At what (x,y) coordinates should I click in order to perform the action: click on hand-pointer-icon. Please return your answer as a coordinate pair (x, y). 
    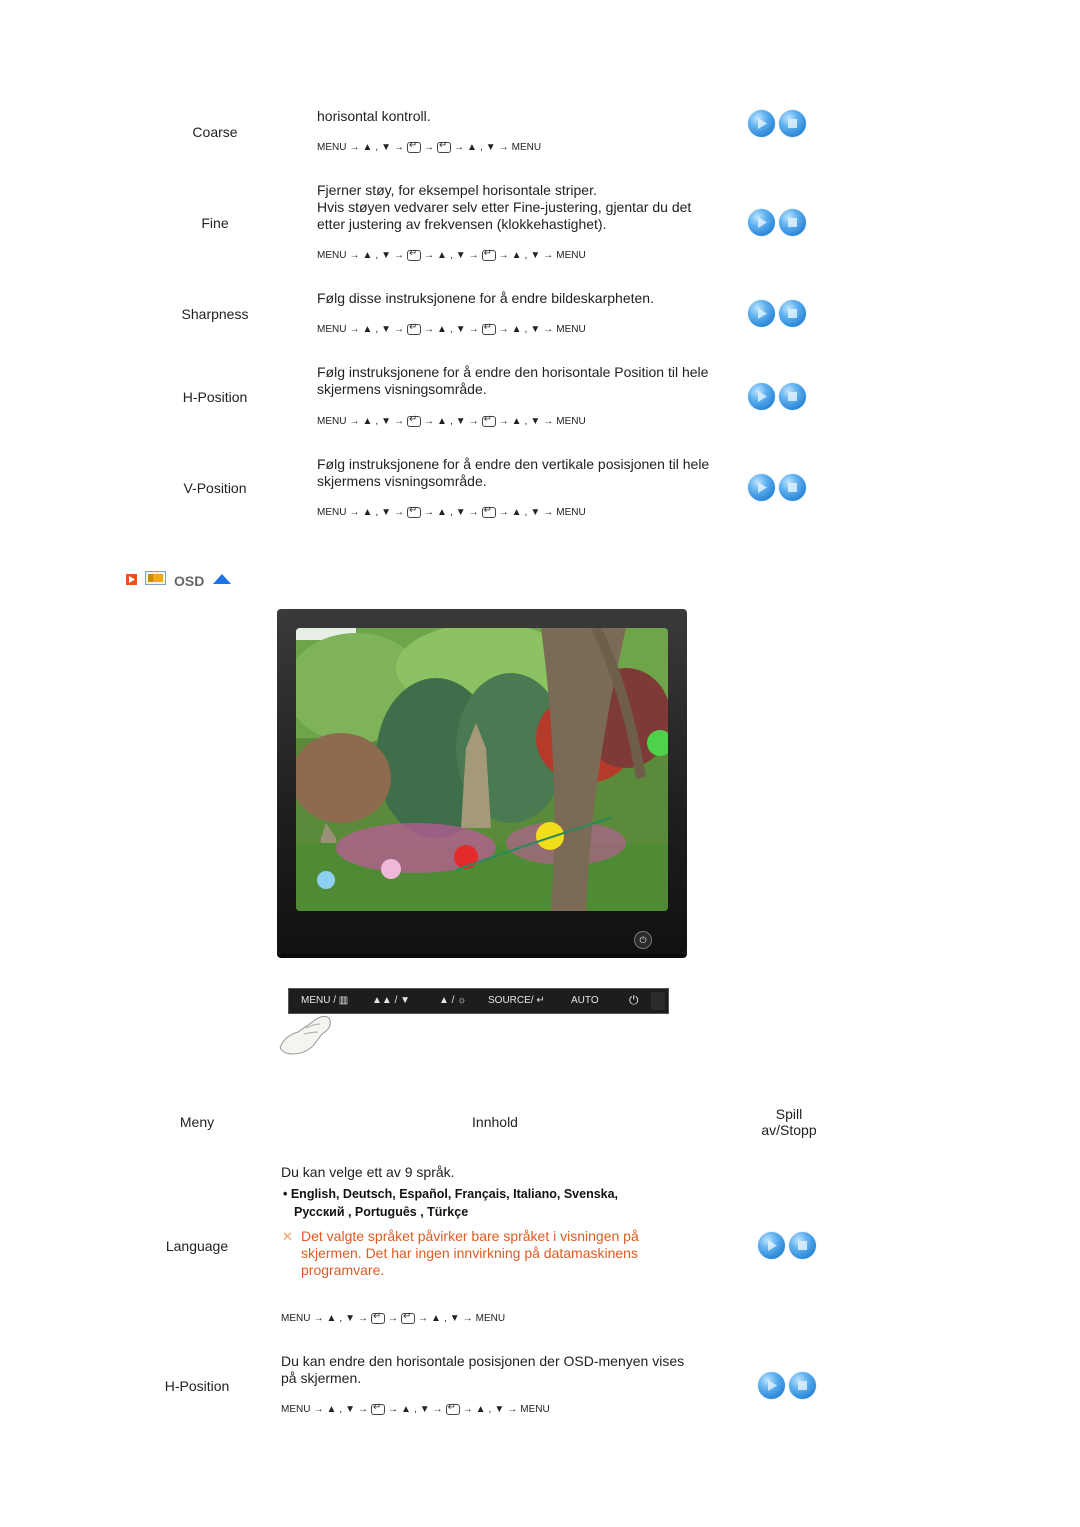
    Looking at the image, I should click on (306, 1037).